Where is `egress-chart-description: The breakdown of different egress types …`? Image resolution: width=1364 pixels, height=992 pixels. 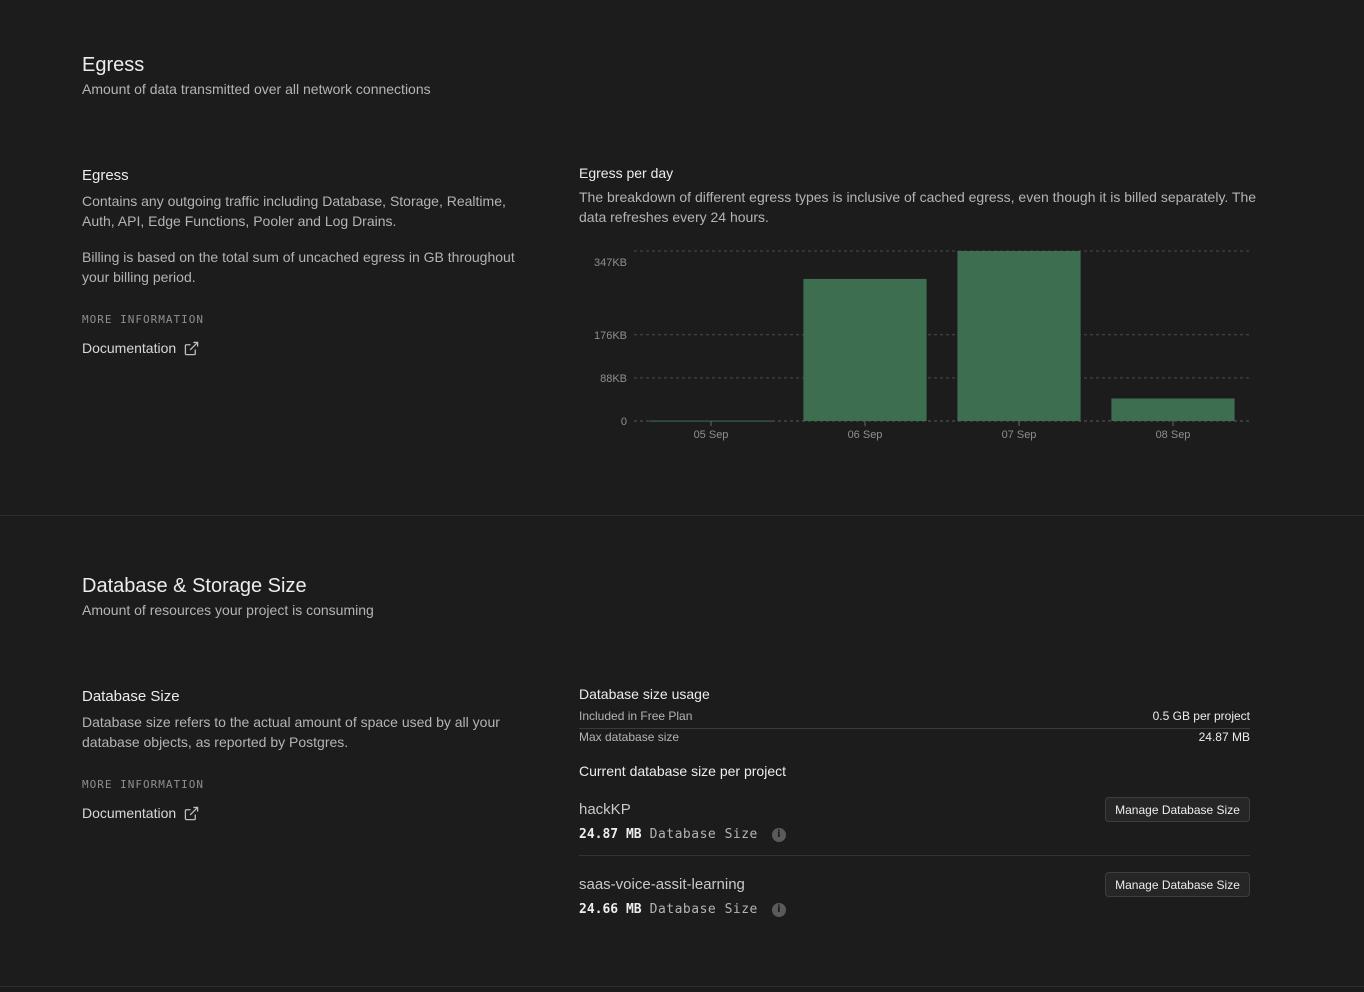 egress-chart-description: The breakdown of different egress types … is located at coordinates (918, 207).